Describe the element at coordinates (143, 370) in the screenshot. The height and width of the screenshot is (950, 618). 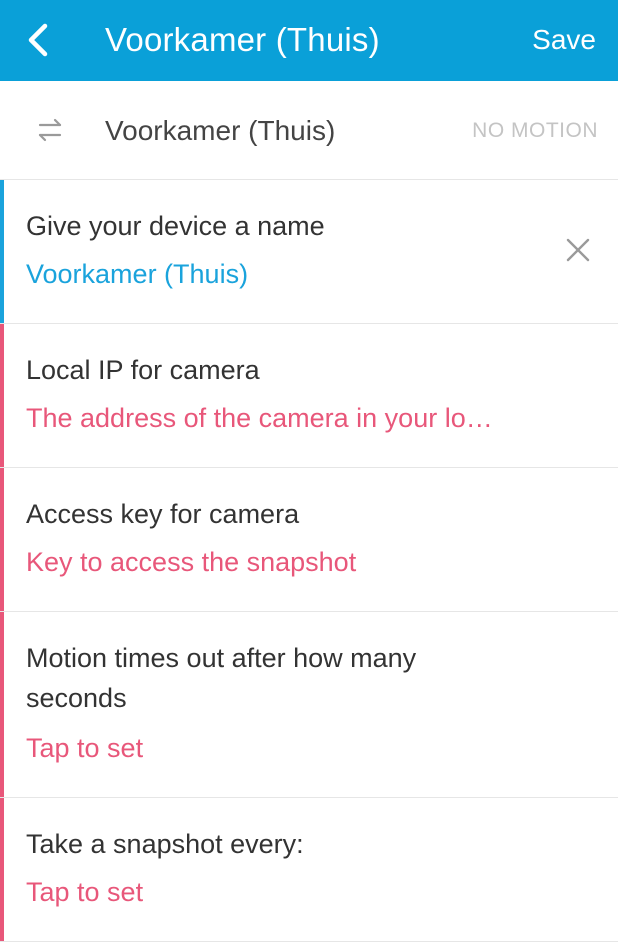
I see `field-label: Local IP for camera` at that location.